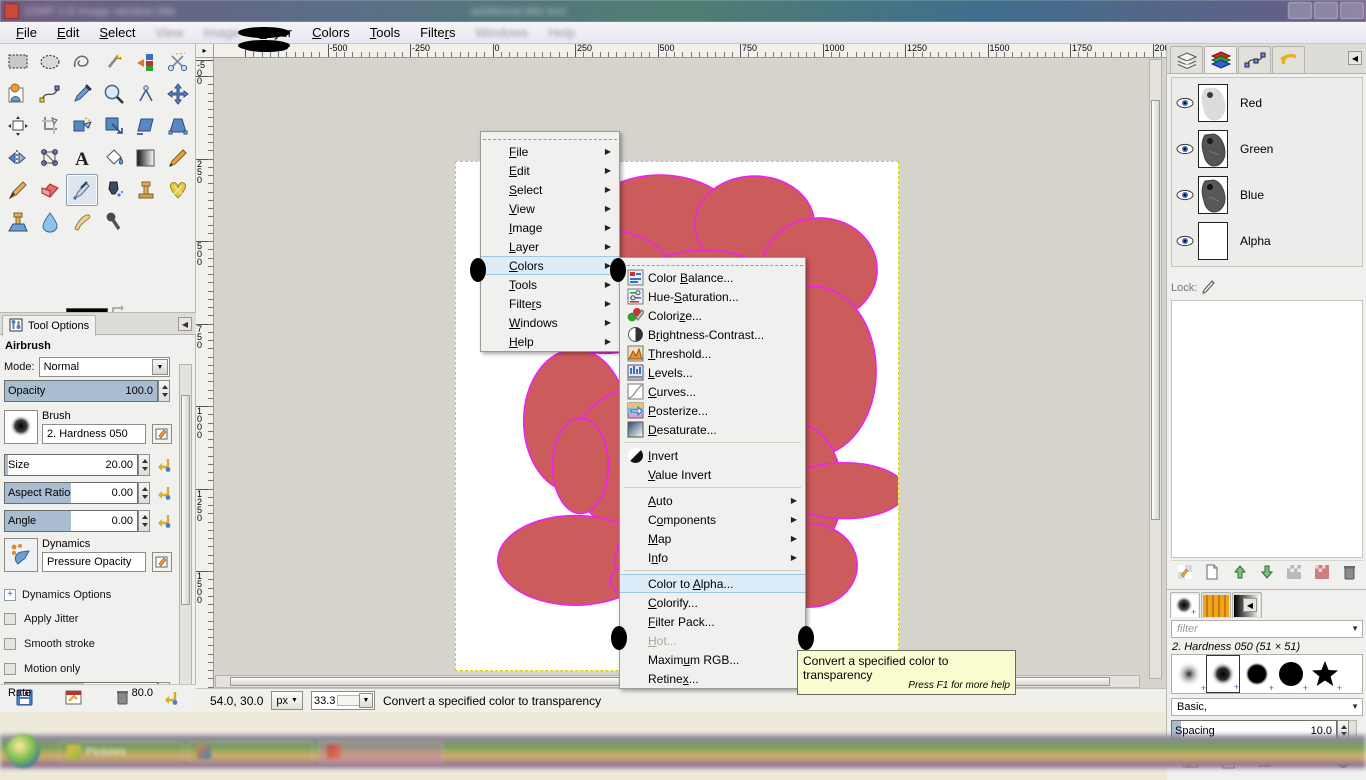 This screenshot has height=780, width=1366. Describe the element at coordinates (87, 669) in the screenshot. I see `motion-only-row: Motion only` at that location.